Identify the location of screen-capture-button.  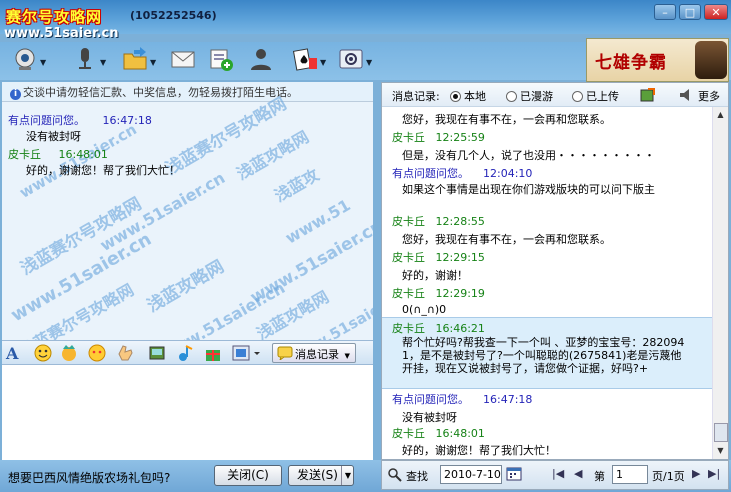
(247, 353).